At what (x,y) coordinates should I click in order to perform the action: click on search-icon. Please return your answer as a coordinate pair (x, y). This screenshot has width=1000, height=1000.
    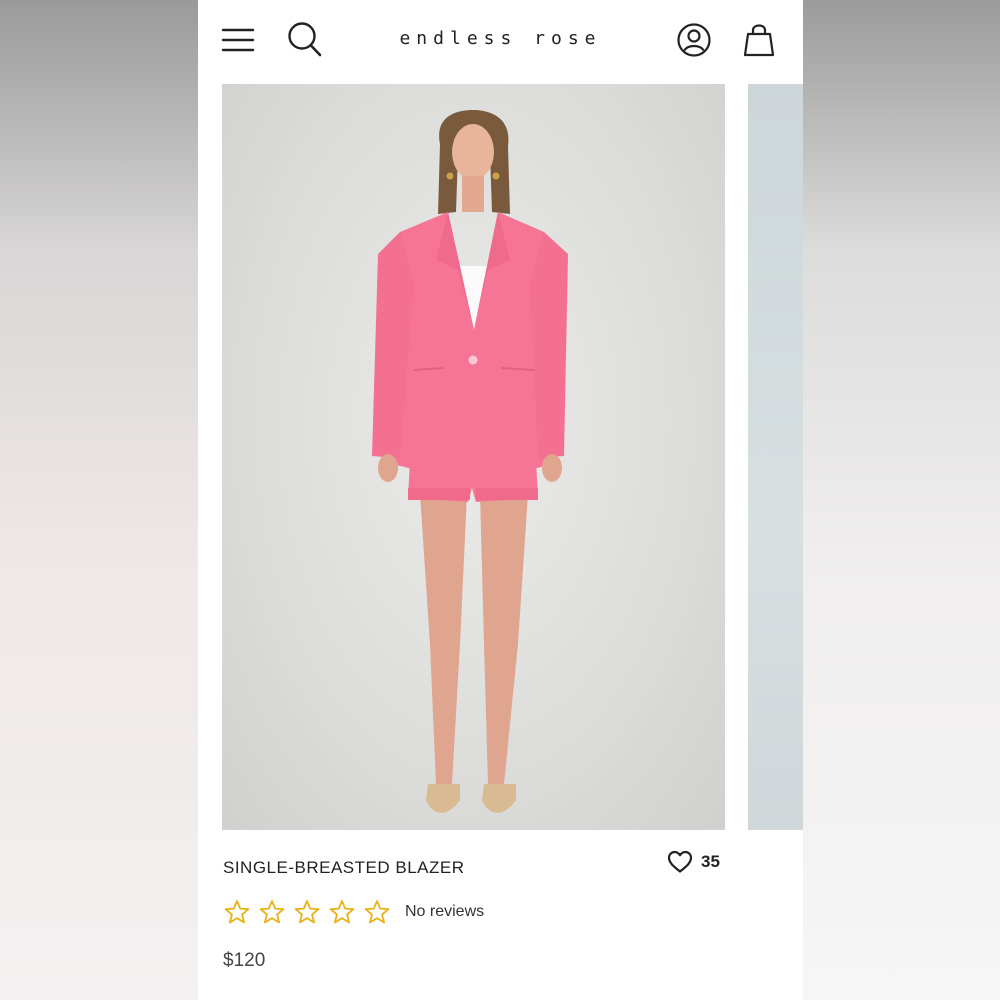
    Looking at the image, I should click on (305, 39).